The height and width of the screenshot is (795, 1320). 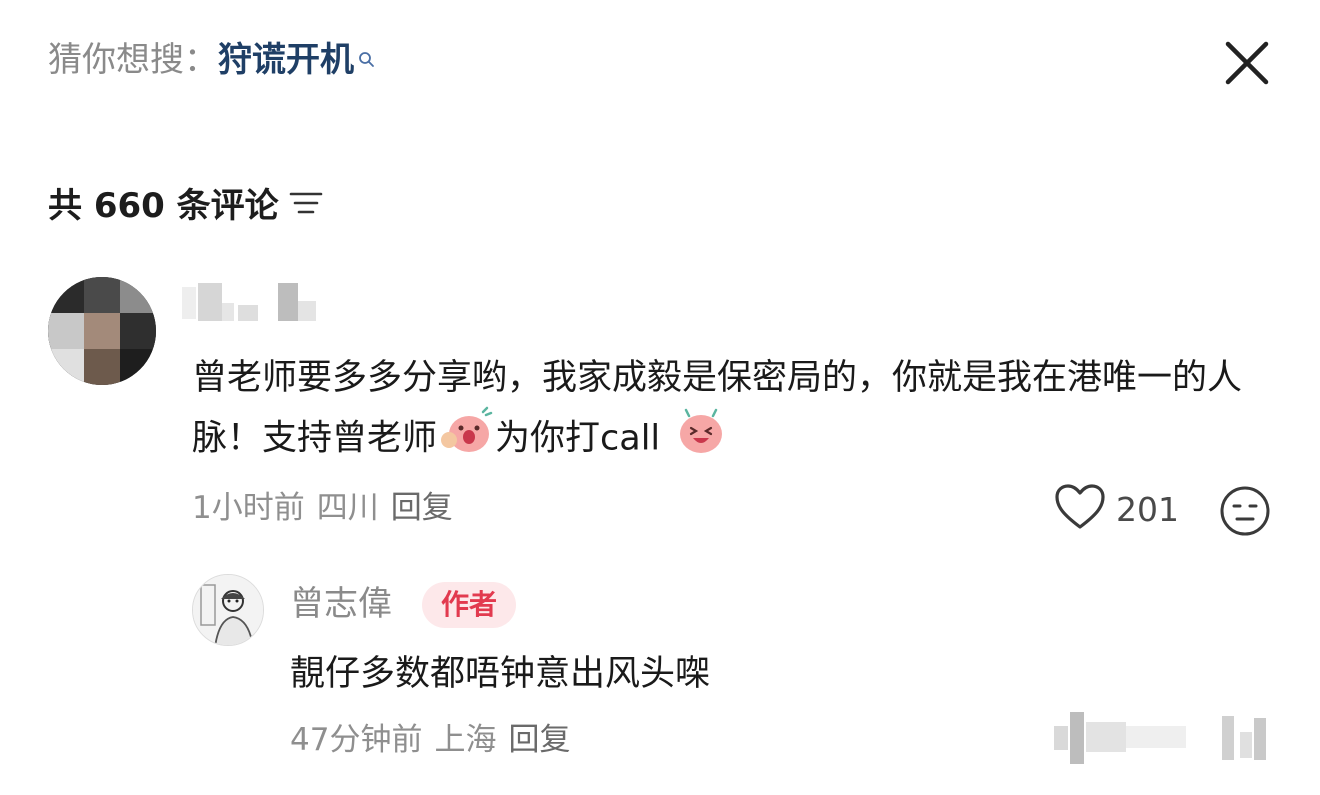 What do you see at coordinates (500, 674) in the screenshot?
I see `reply-text: 靚仔多数都唔钟意出风头㗎` at bounding box center [500, 674].